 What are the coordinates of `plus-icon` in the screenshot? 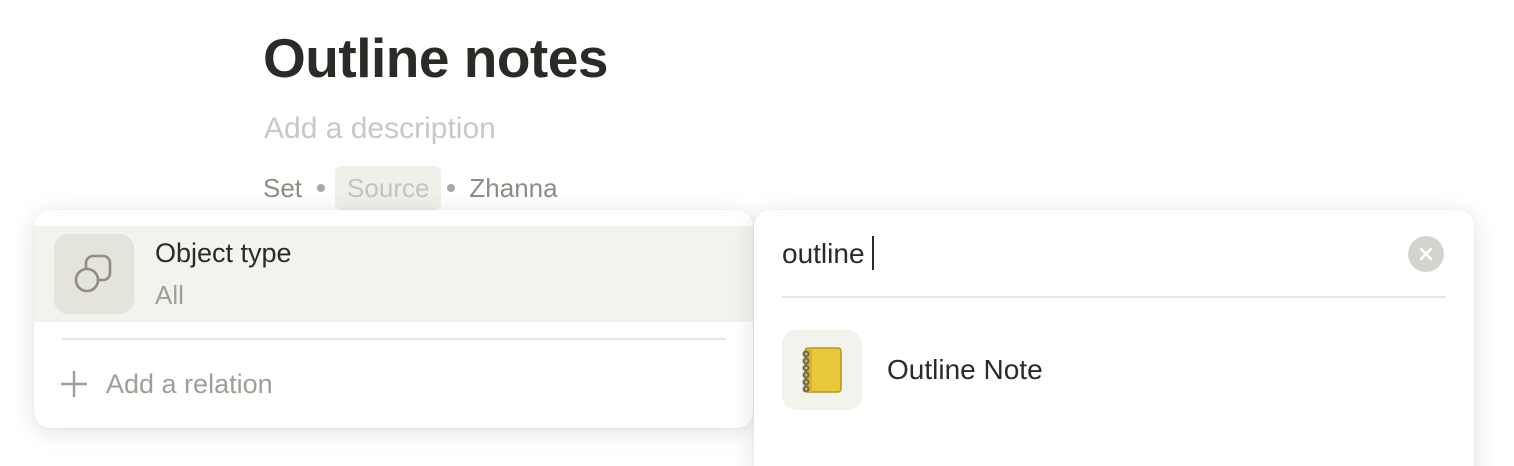 It's located at (74, 384).